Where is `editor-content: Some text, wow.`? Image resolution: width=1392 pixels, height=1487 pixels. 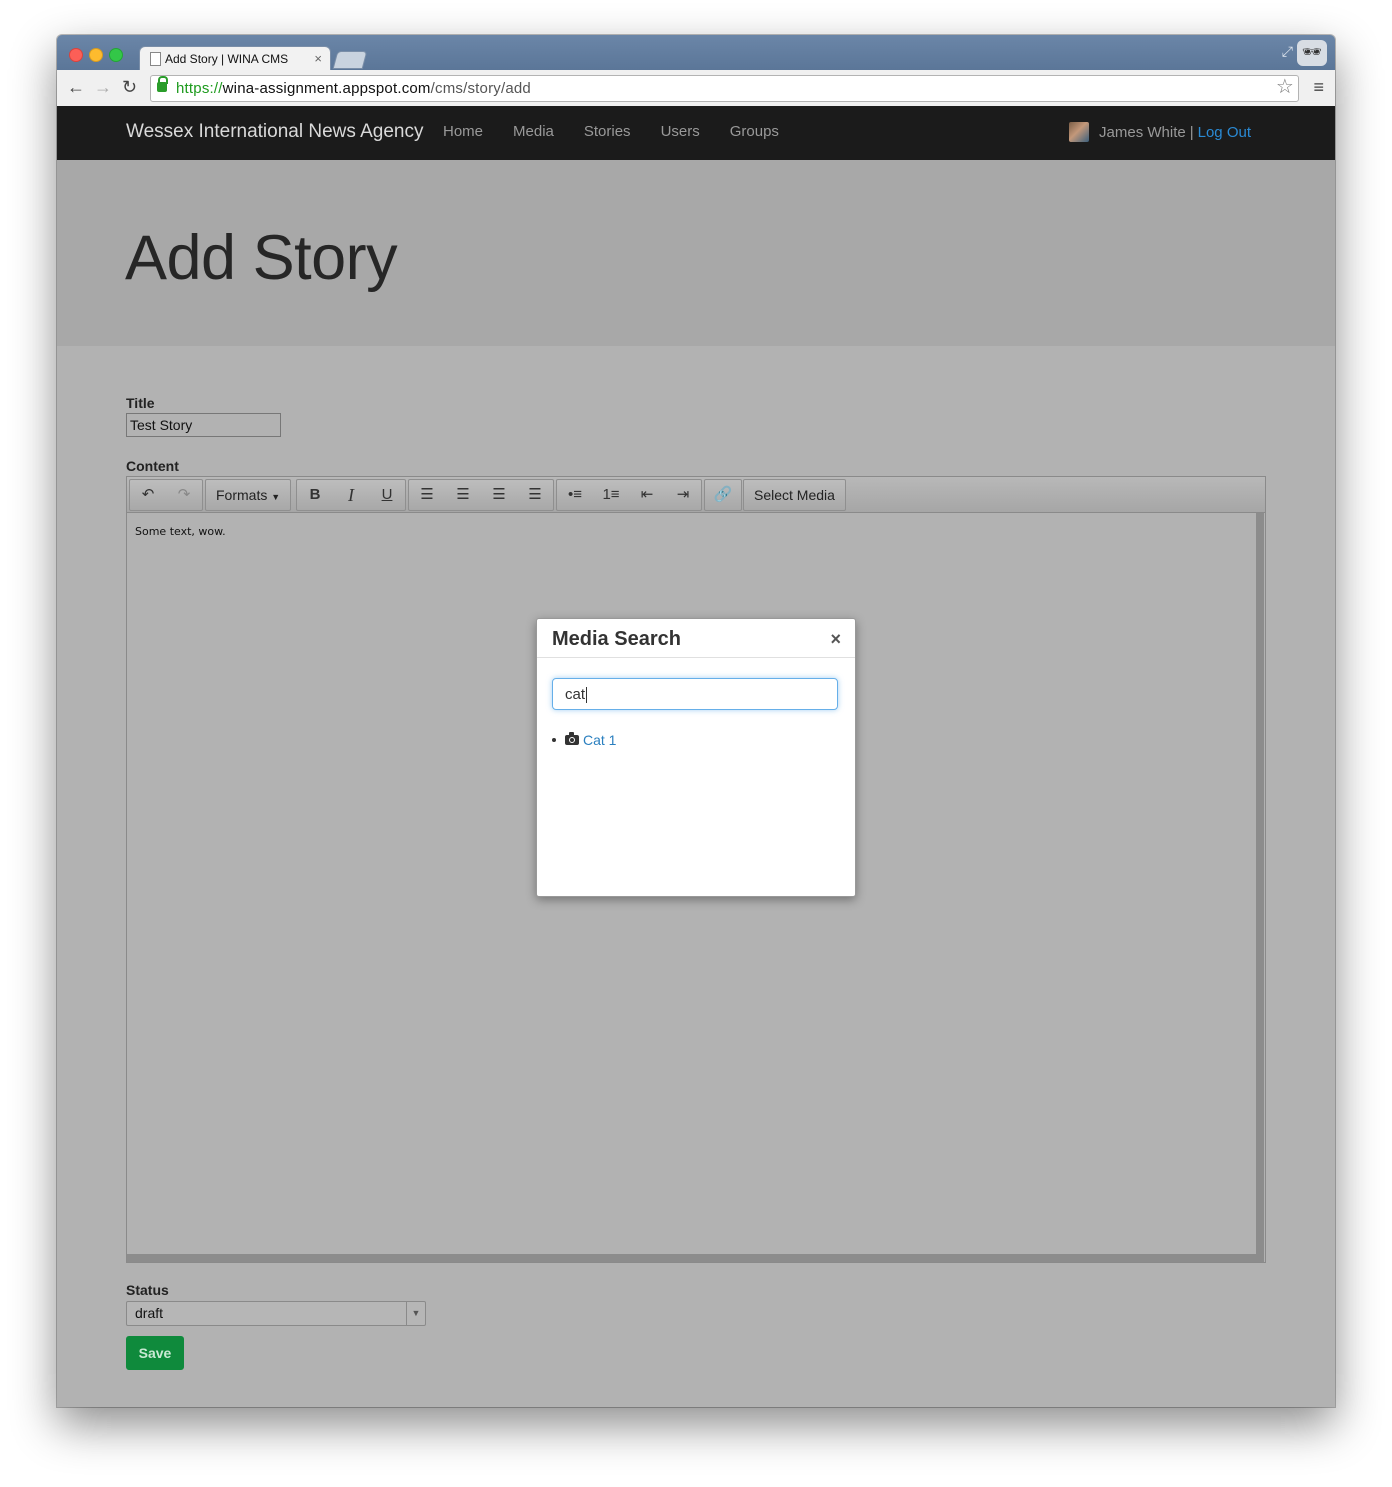 editor-content: Some text, wow. is located at coordinates (180, 531).